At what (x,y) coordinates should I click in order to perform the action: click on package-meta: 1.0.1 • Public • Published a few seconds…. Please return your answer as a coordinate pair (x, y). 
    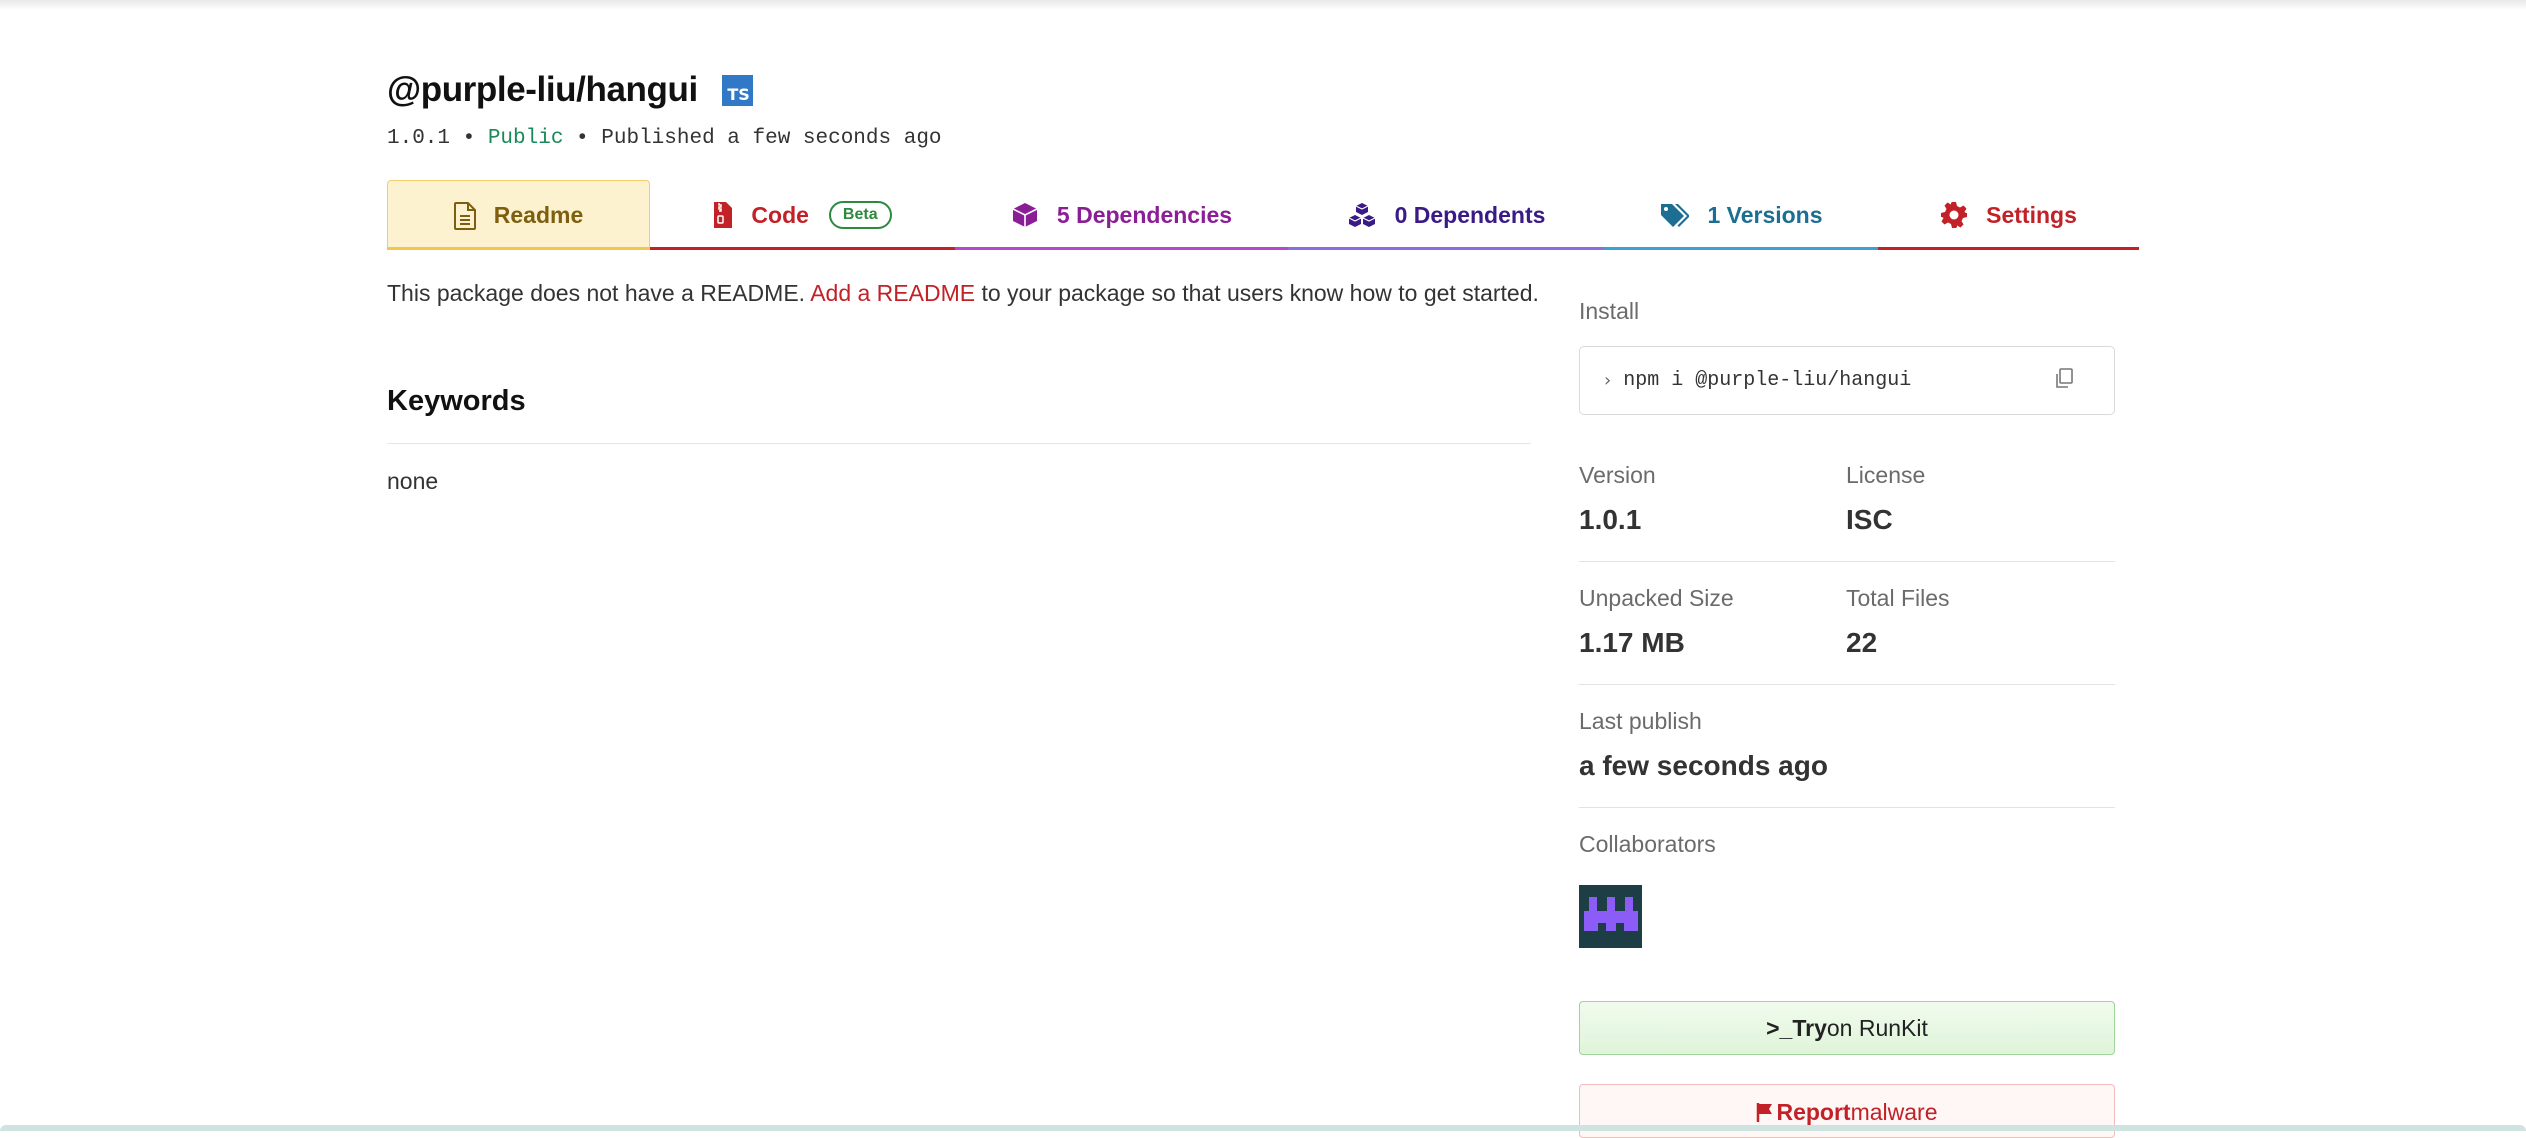
    Looking at the image, I should click on (664, 138).